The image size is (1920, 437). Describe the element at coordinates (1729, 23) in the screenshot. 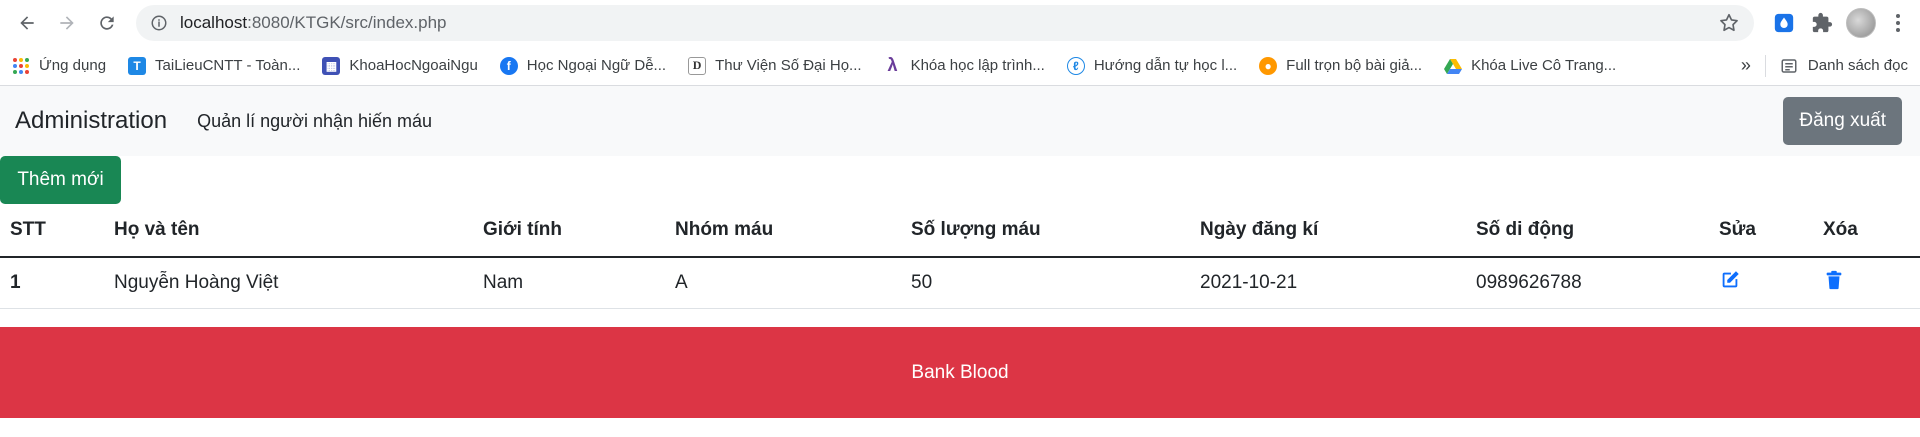

I see `bookmark-star-icon` at that location.